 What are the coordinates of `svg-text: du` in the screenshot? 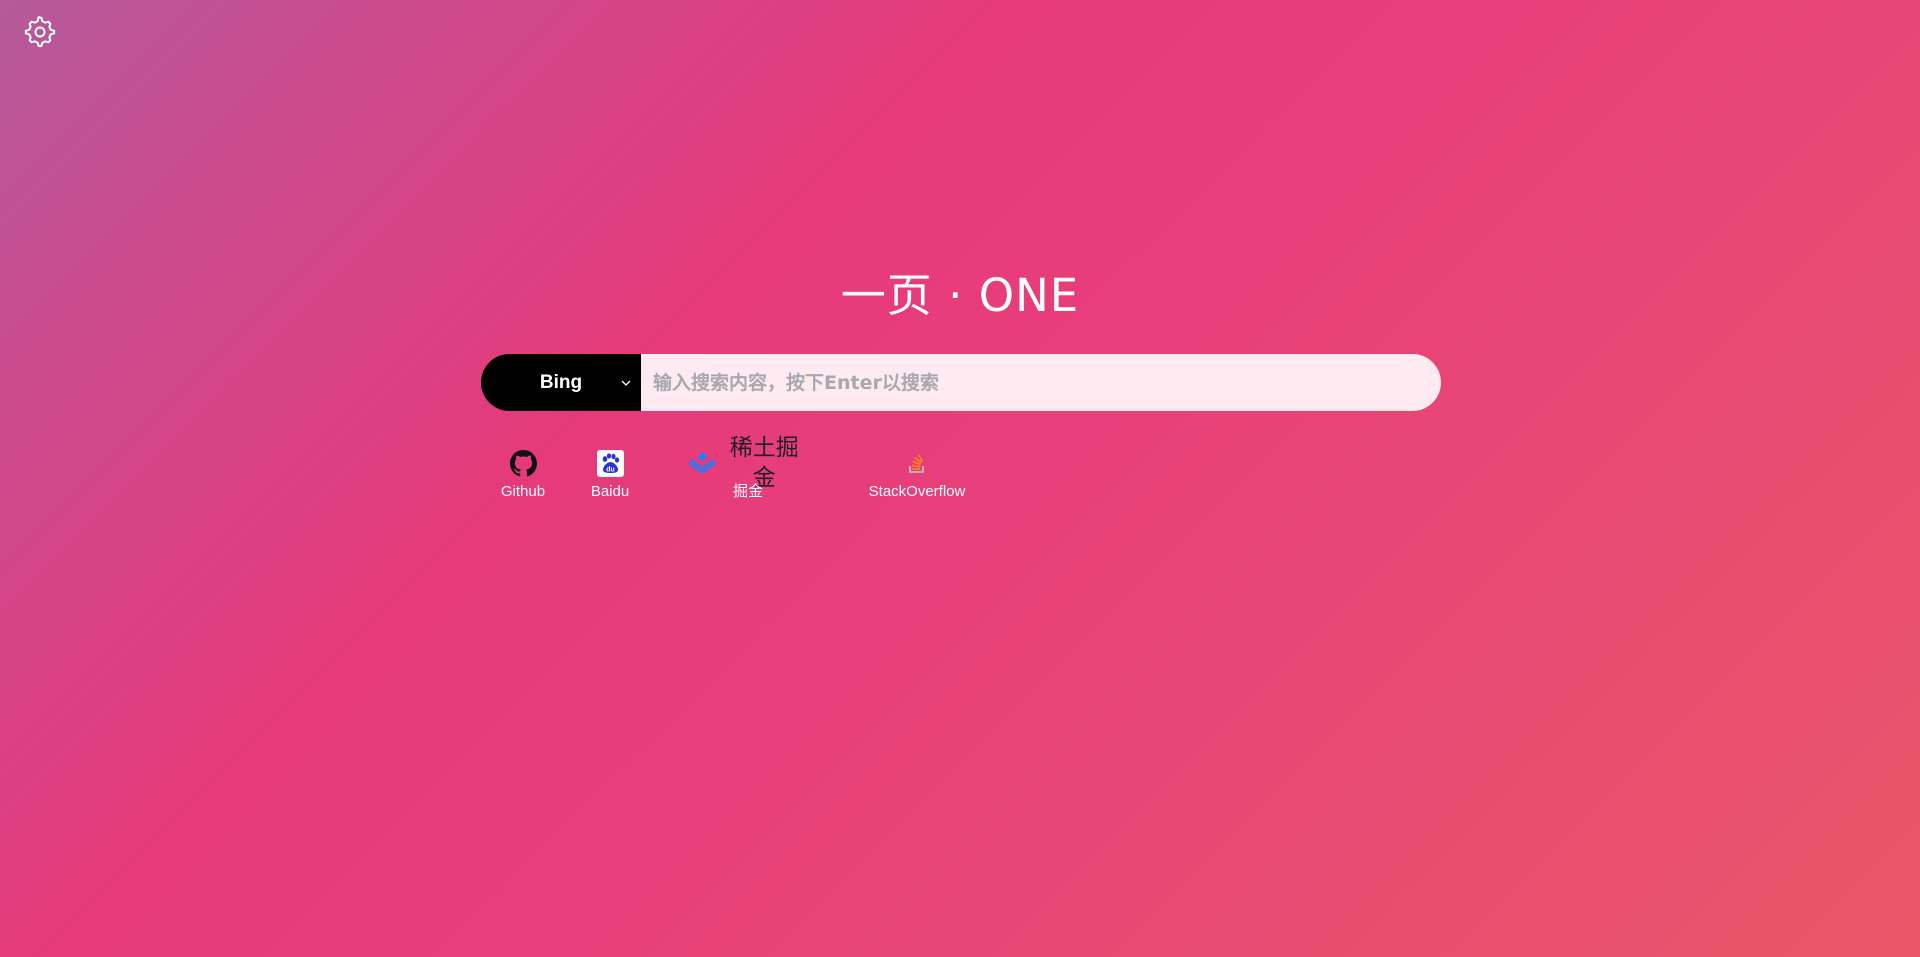 It's located at (610, 469).